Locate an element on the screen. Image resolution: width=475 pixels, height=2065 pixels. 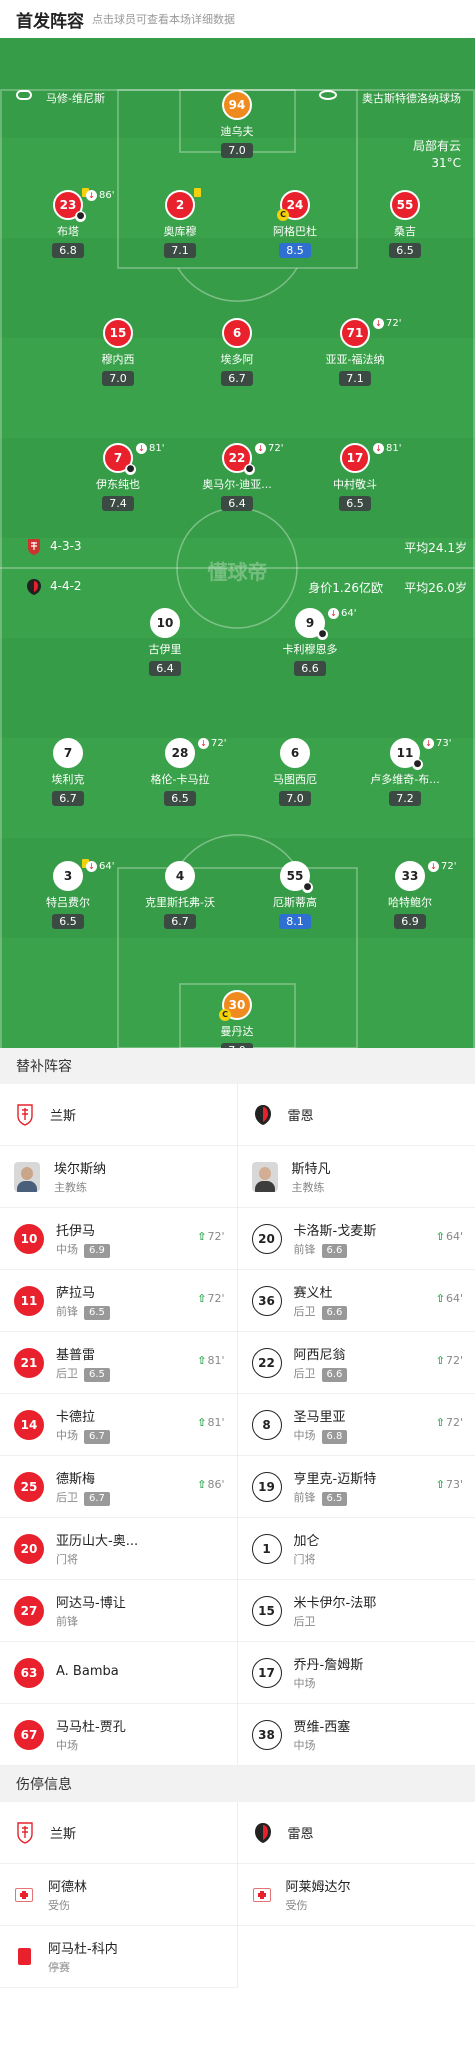
away-average-age: 平均26.0岁 is located at coordinates (435, 588).